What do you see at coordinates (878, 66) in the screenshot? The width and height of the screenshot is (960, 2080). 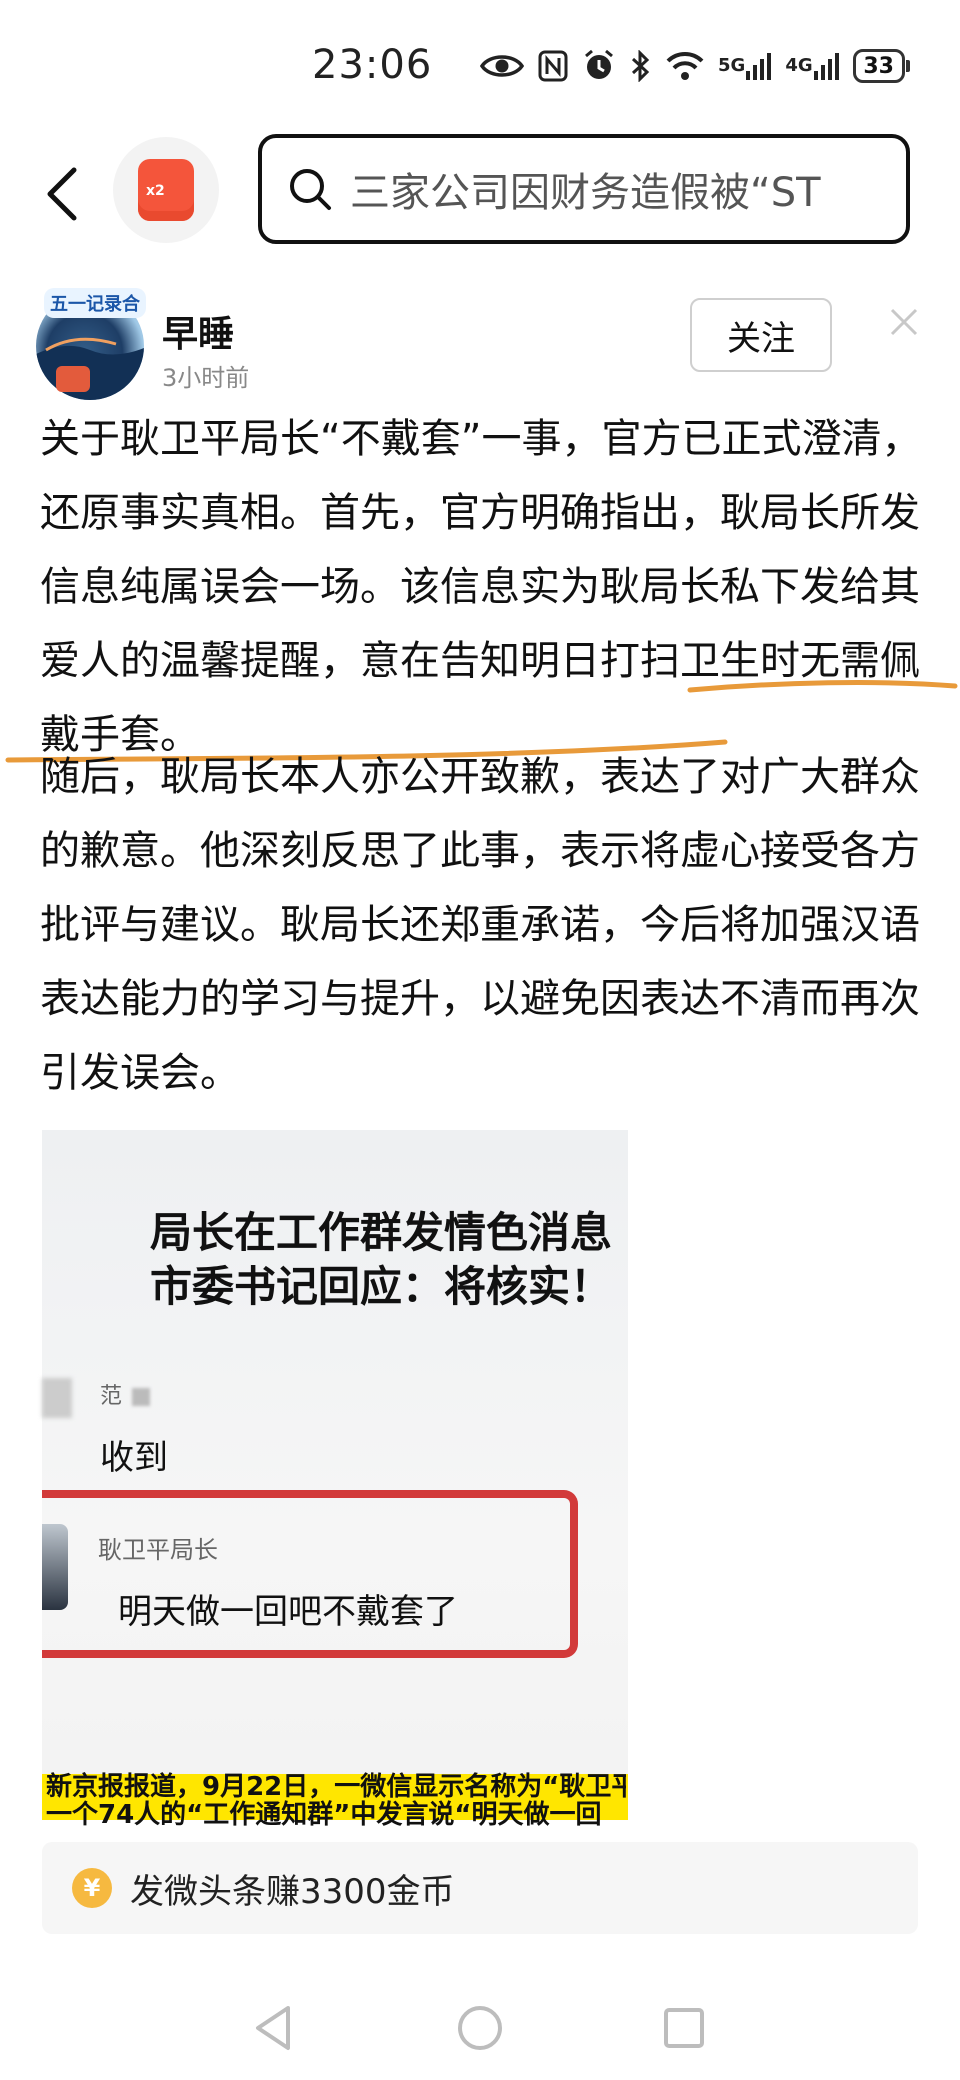 I see `battery-level: 33` at bounding box center [878, 66].